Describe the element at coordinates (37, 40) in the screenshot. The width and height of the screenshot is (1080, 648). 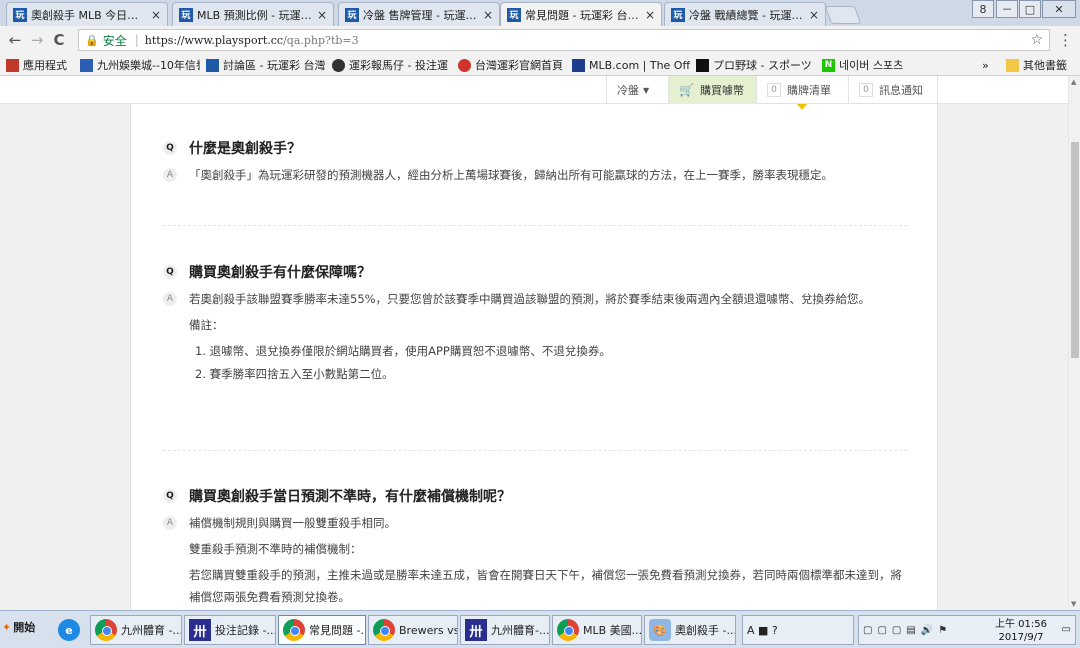
I see `forward-button: →` at that location.